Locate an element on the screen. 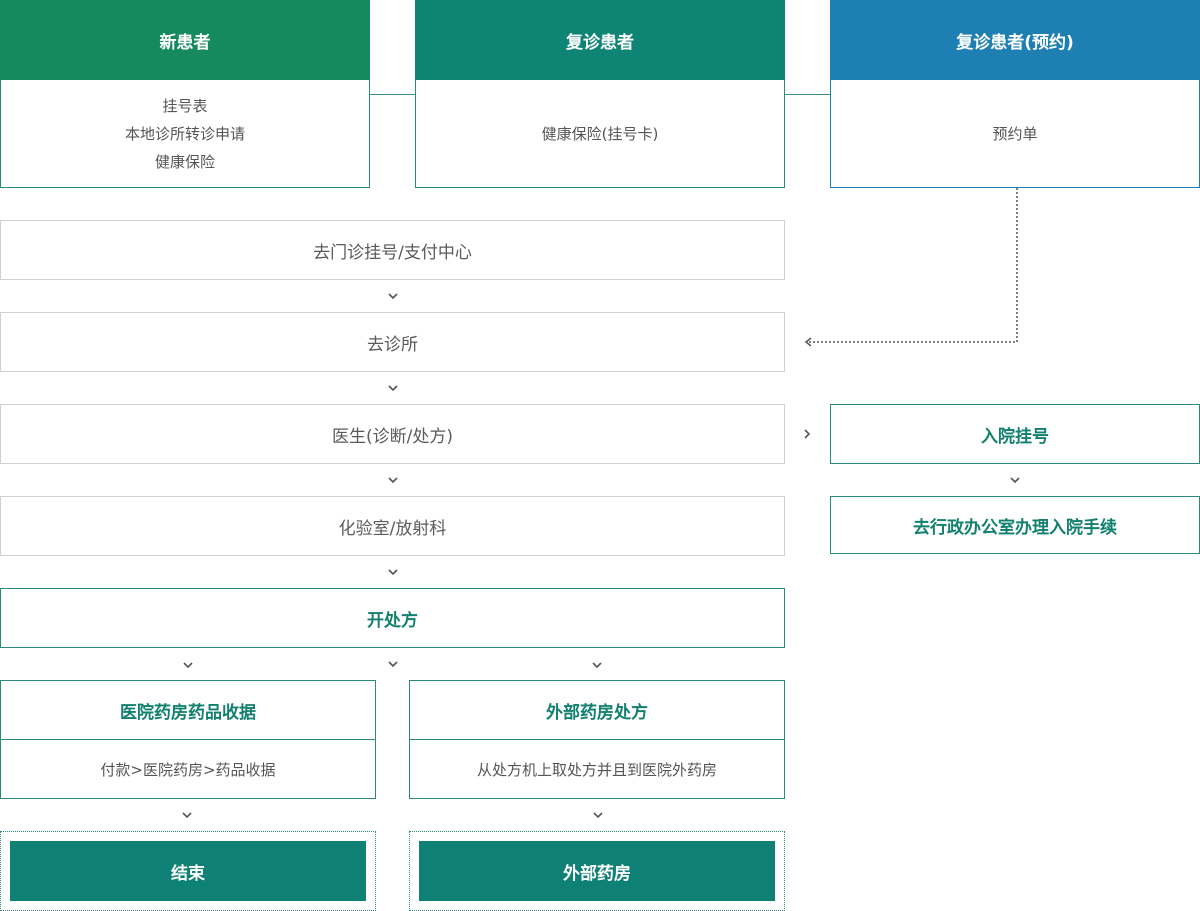  step-prescription-label: 开处方 is located at coordinates (392, 620).